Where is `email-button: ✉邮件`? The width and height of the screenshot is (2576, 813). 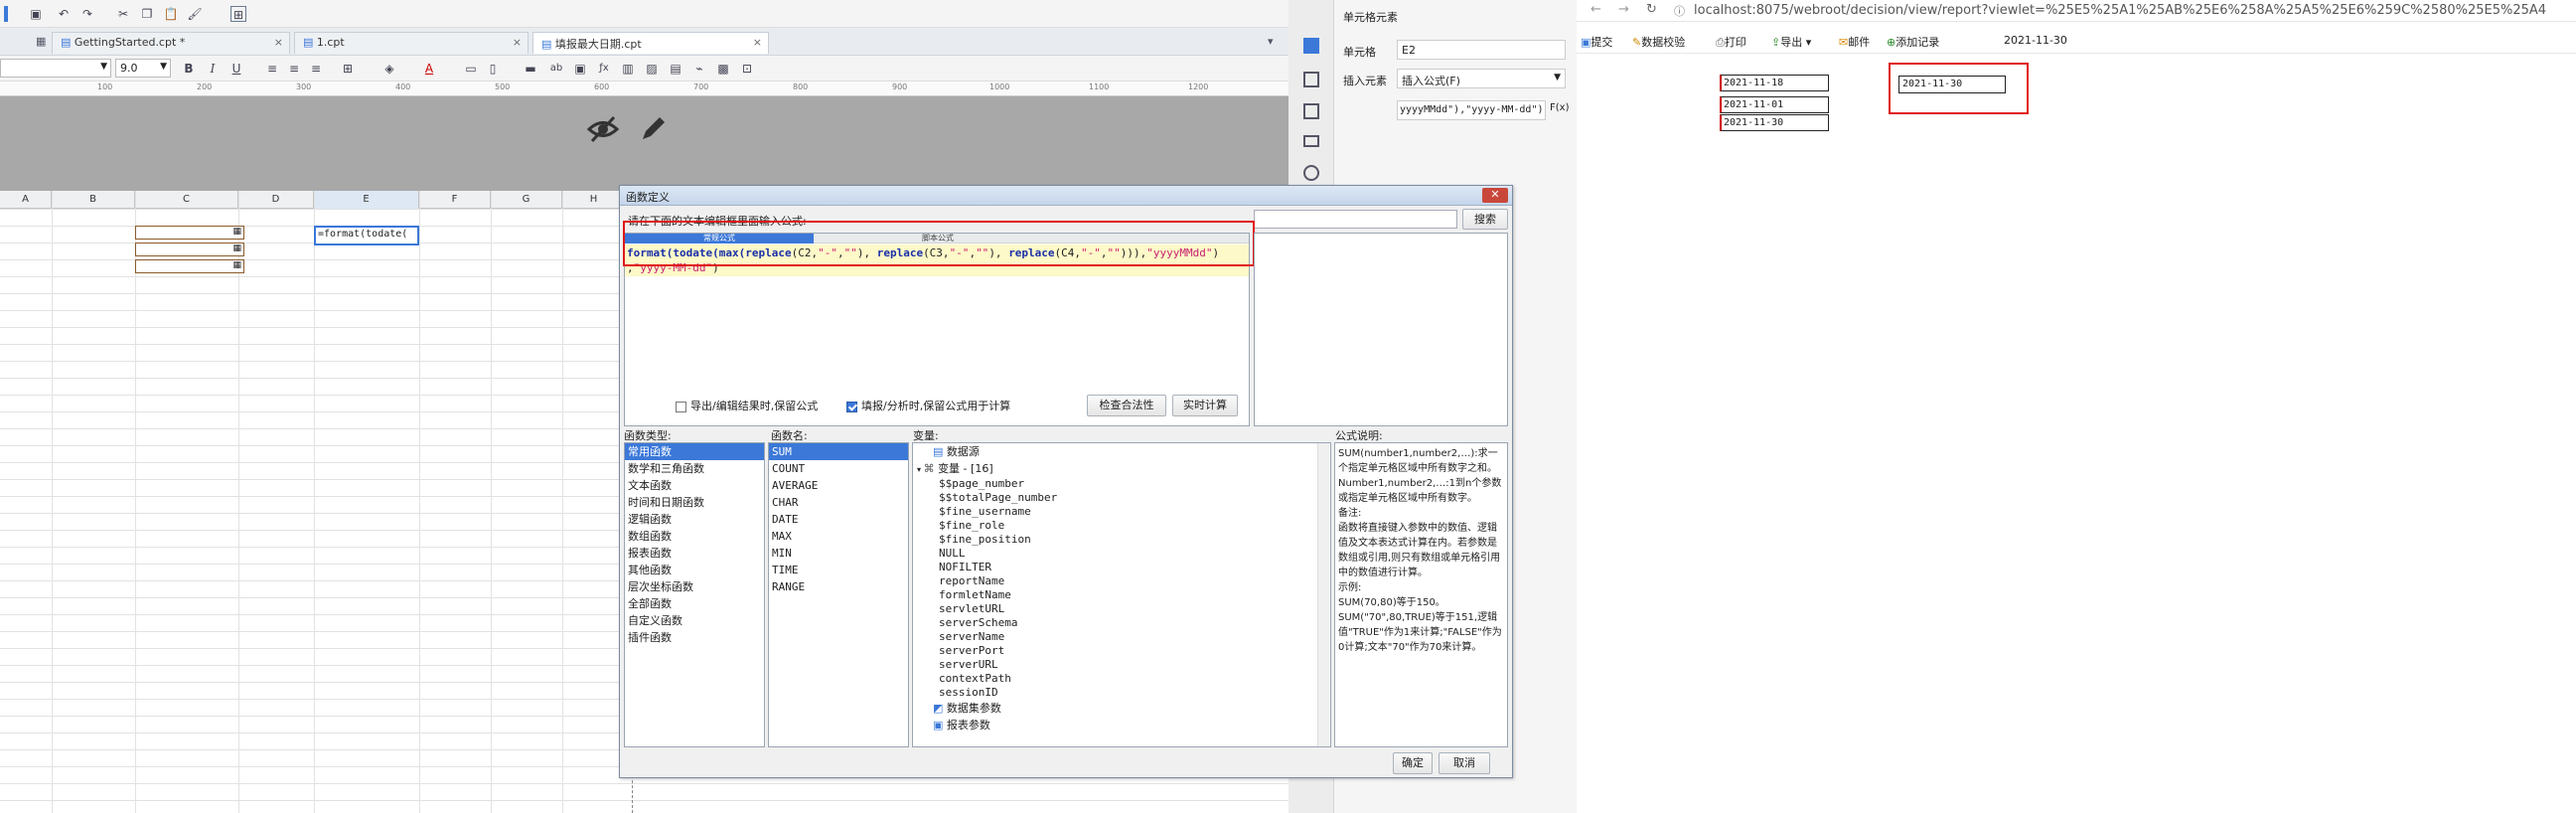
email-button: ✉邮件 is located at coordinates (1854, 42).